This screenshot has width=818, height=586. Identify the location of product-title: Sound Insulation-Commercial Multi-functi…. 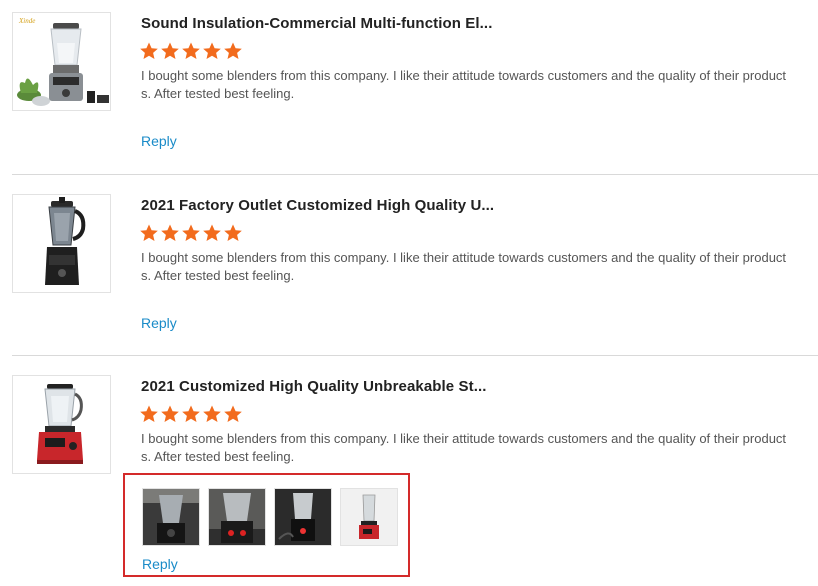
(316, 23).